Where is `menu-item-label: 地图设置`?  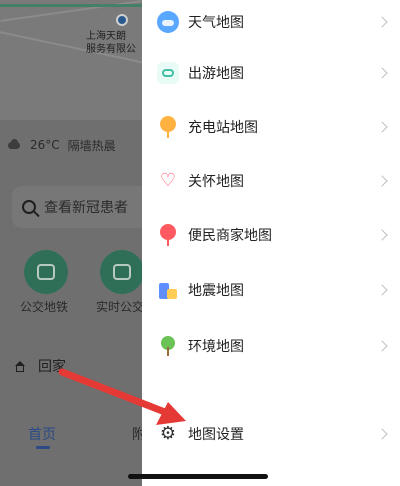
menu-item-label: 地图设置 is located at coordinates (216, 435).